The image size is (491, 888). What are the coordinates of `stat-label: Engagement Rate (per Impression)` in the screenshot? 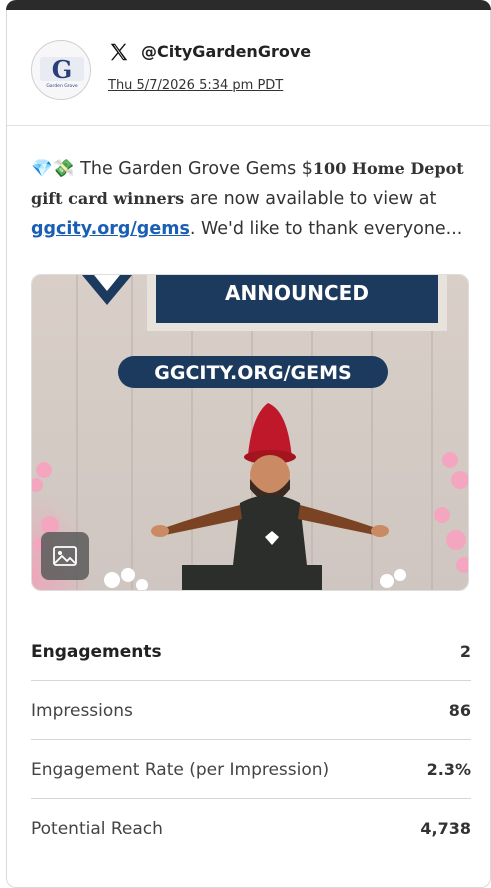 It's located at (180, 770).